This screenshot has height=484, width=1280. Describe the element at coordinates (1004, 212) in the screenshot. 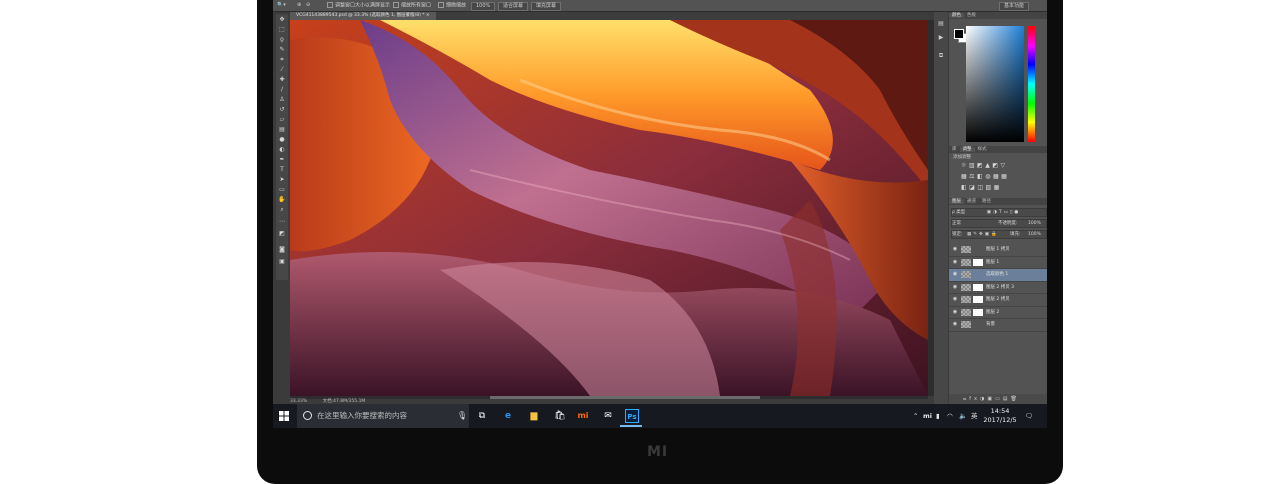

I see `filter-icons: ▣◑T▭▯●` at that location.